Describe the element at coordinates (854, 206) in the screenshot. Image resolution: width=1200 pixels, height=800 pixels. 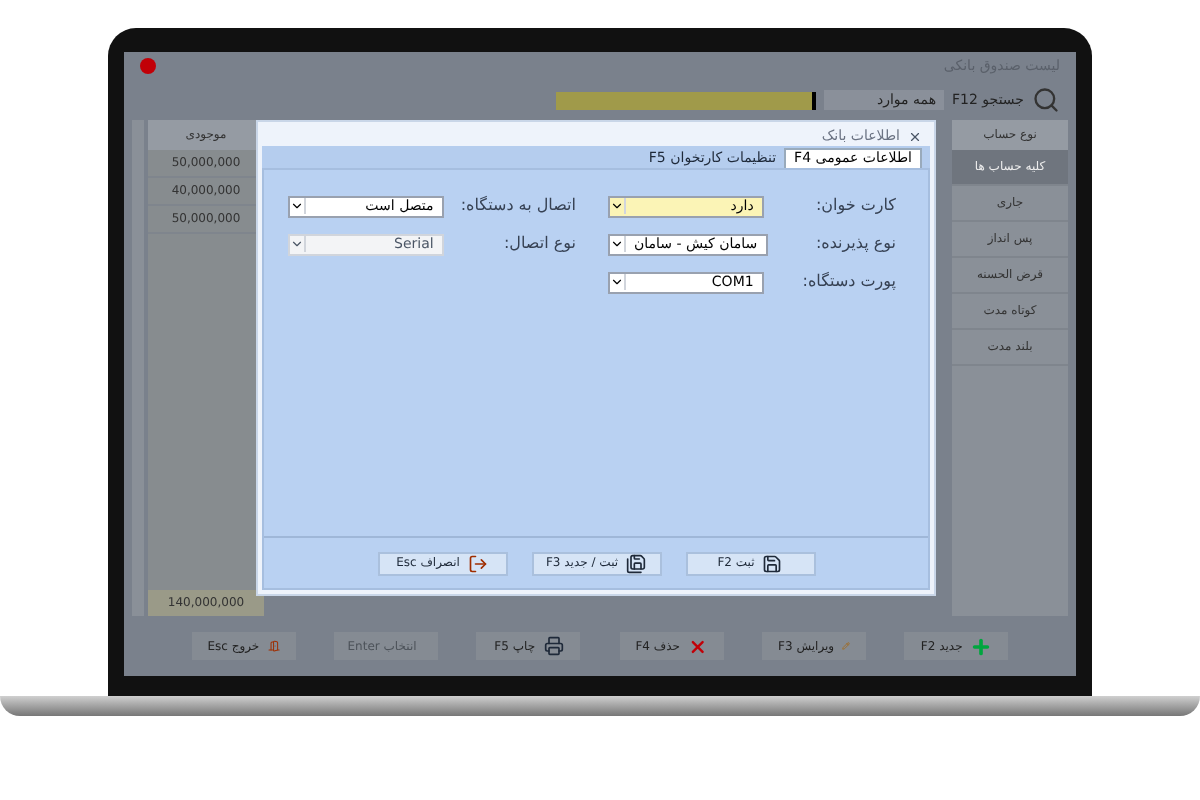
I see `field-label: کارت خوان:` at that location.